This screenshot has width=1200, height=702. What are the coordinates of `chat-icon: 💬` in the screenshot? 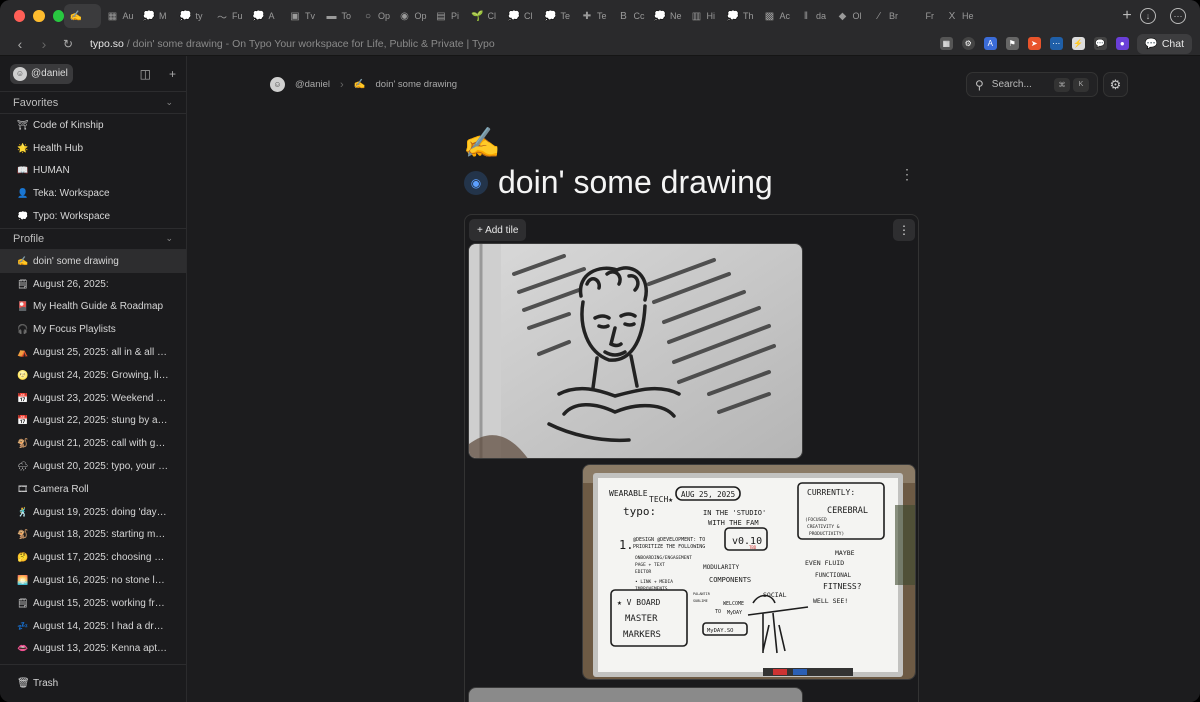 It's located at (1151, 44).